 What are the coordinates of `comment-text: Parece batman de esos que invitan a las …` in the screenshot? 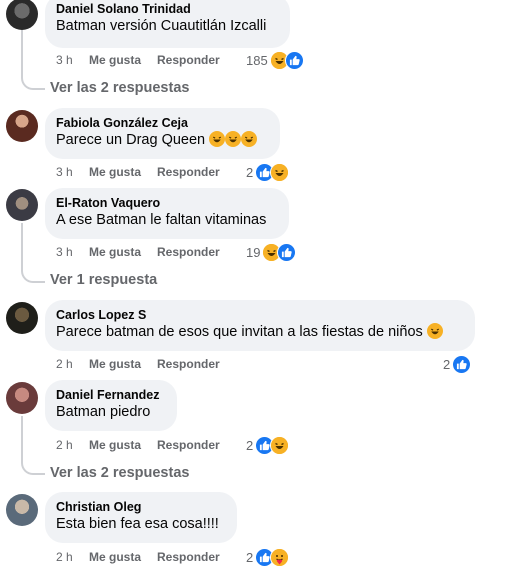 It's located at (259, 332).